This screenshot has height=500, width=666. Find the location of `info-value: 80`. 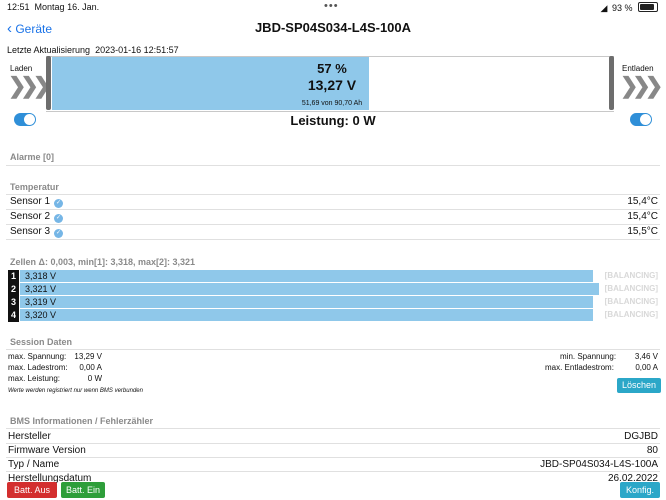

info-value: 80 is located at coordinates (652, 450).